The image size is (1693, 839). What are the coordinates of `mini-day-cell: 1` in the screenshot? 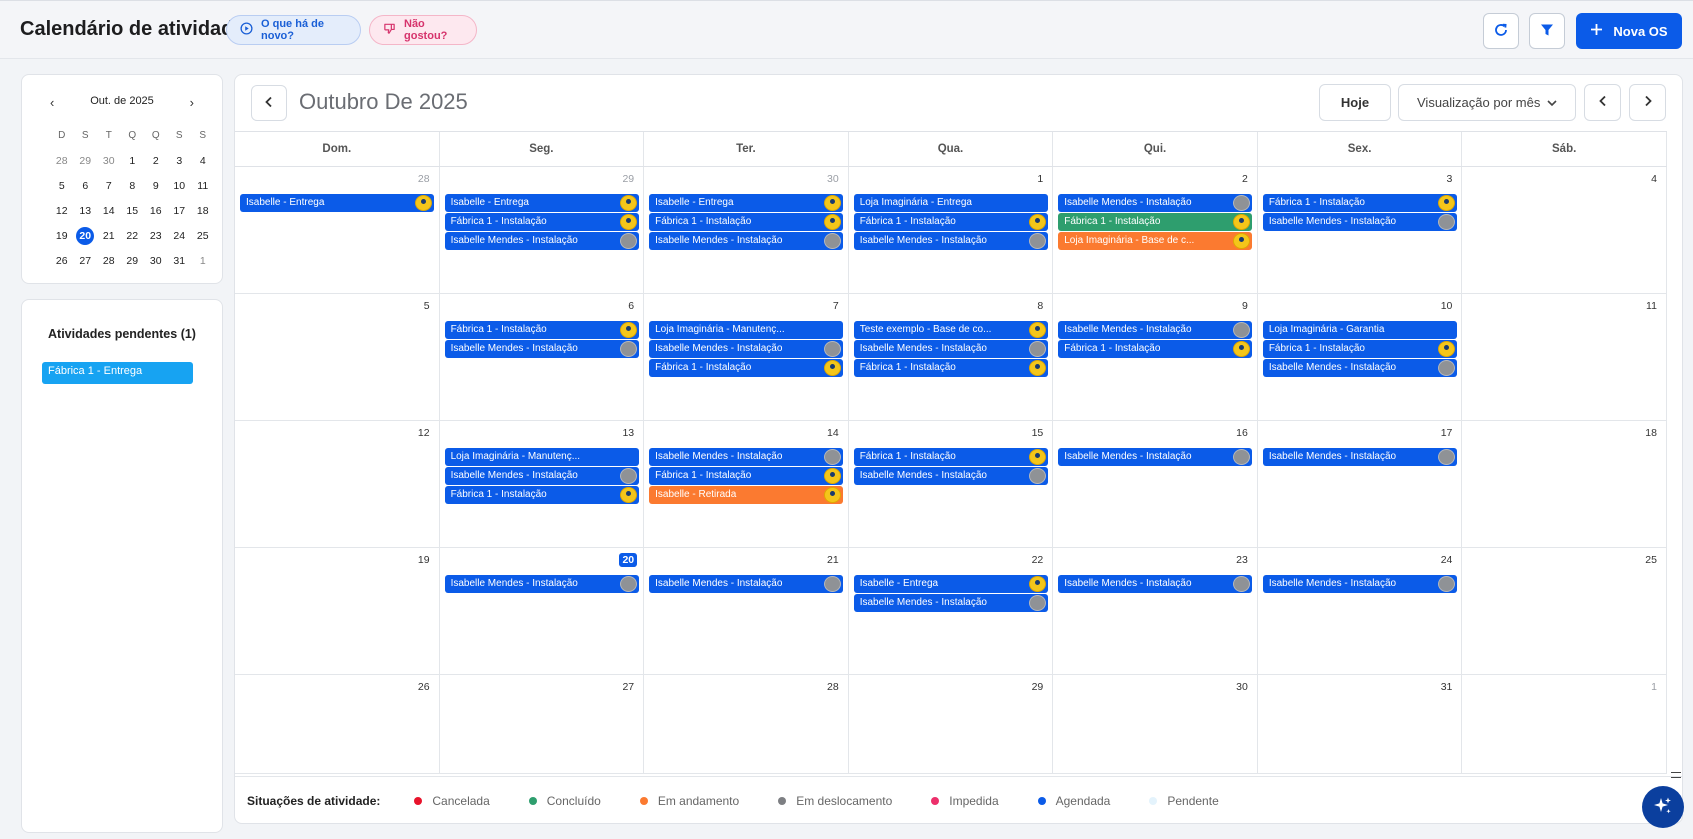 It's located at (203, 260).